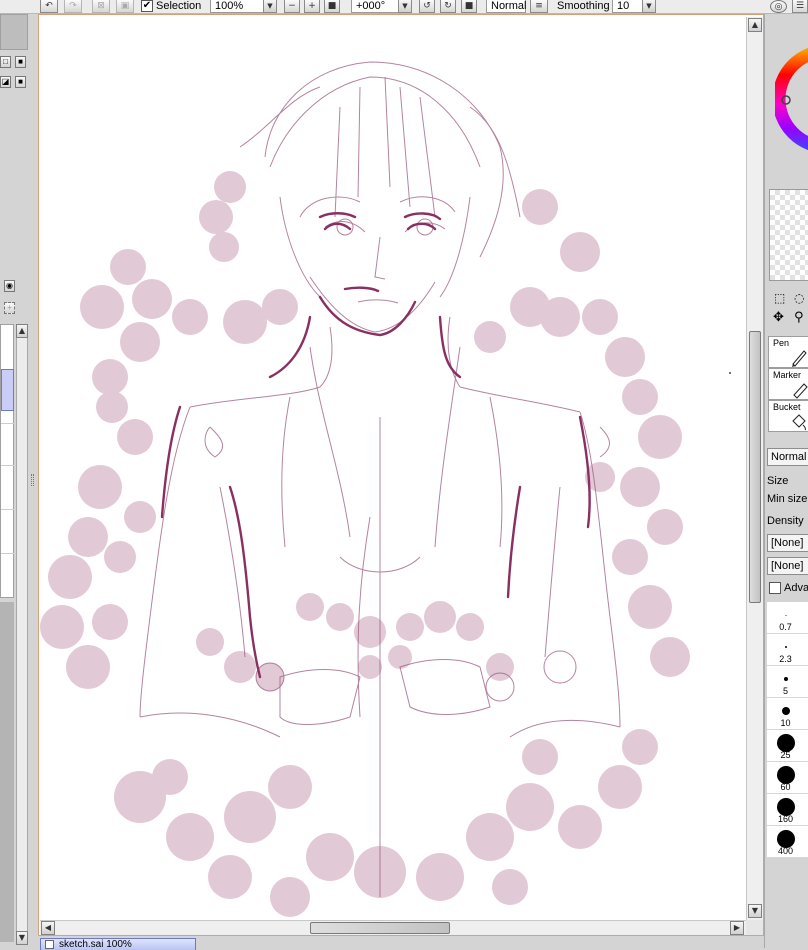 The height and width of the screenshot is (950, 808). I want to click on brush-size-60: 60, so click(787, 778).